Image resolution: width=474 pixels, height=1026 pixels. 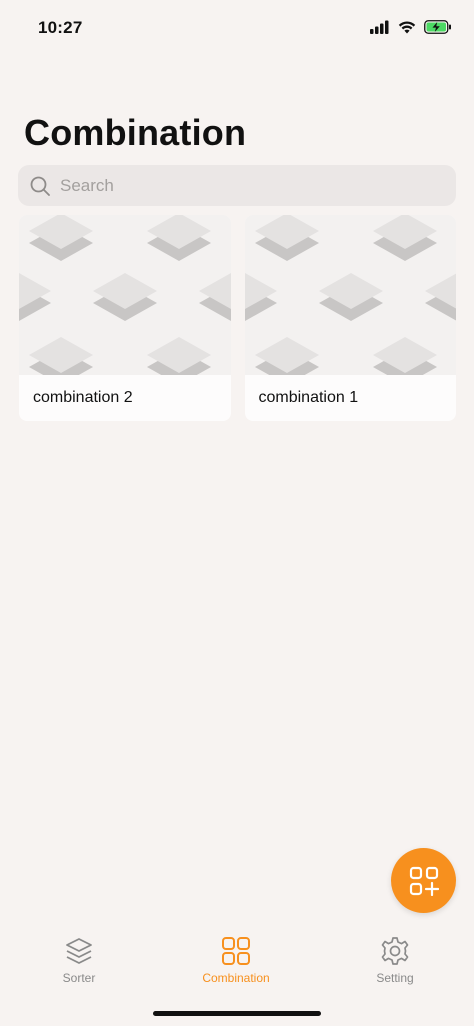 I want to click on cellular-signal-icon, so click(x=379, y=27).